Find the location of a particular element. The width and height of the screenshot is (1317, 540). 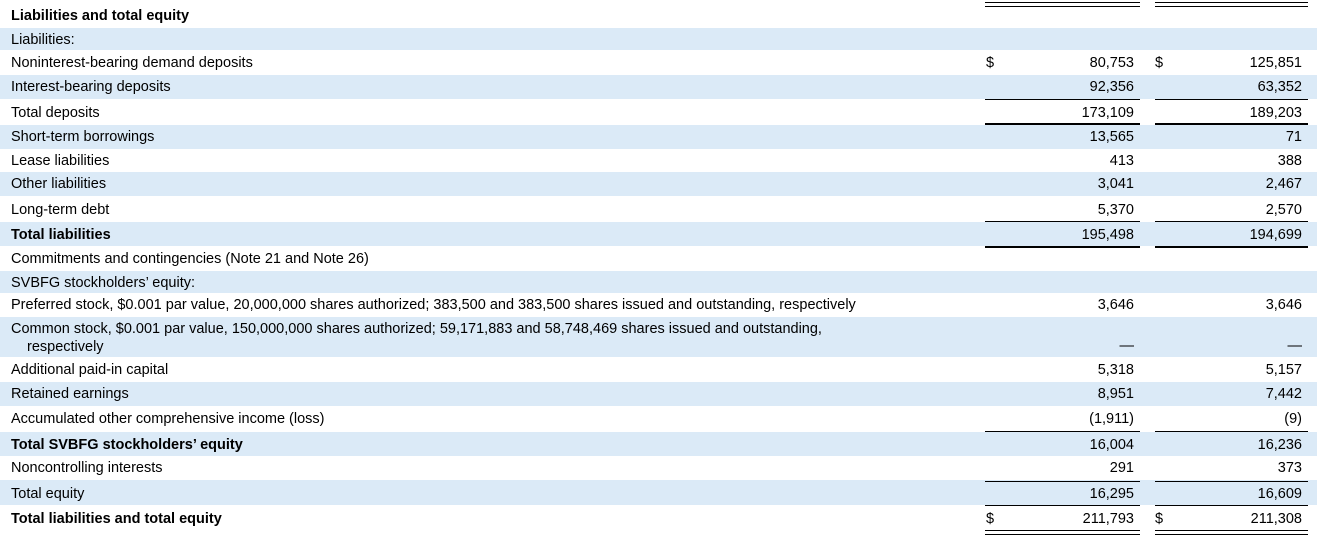

value-cell: 388 is located at coordinates (1289, 161).